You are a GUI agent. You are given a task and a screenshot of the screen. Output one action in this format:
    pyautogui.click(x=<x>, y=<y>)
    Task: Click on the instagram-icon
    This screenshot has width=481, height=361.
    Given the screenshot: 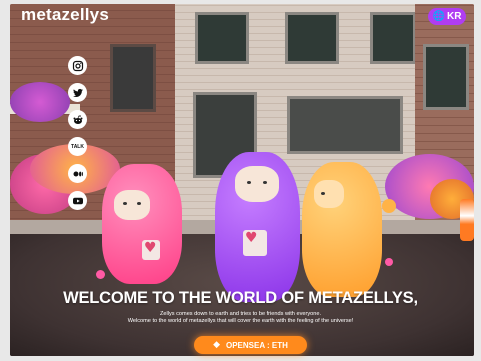 What is the action you would take?
    pyautogui.click(x=77, y=65)
    